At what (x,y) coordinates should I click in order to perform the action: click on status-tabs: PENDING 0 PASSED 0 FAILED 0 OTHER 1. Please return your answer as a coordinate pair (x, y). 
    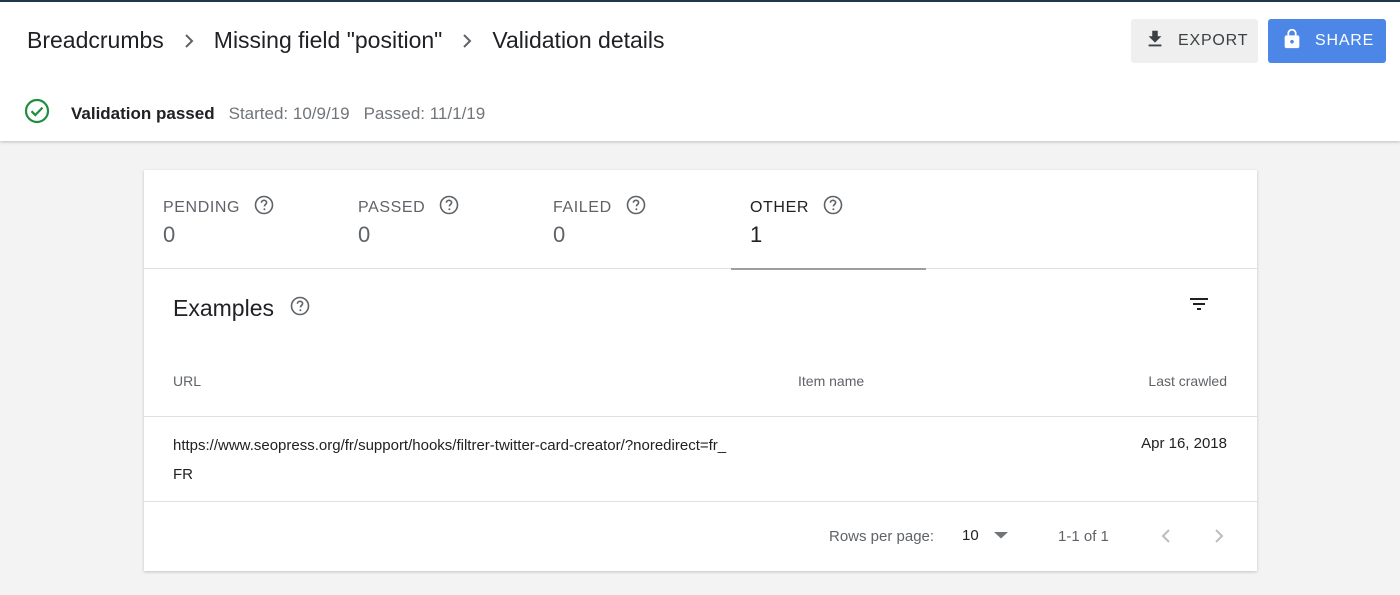
    Looking at the image, I should click on (700, 220).